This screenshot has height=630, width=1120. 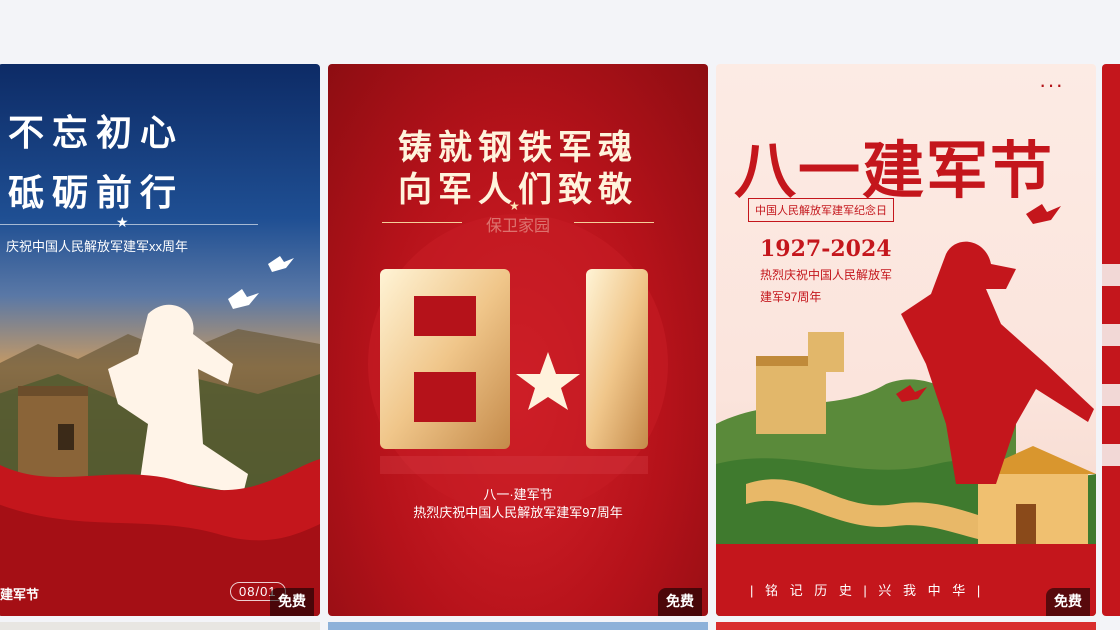 I want to click on card-caption-1: 八一·建军节, so click(x=518, y=494).